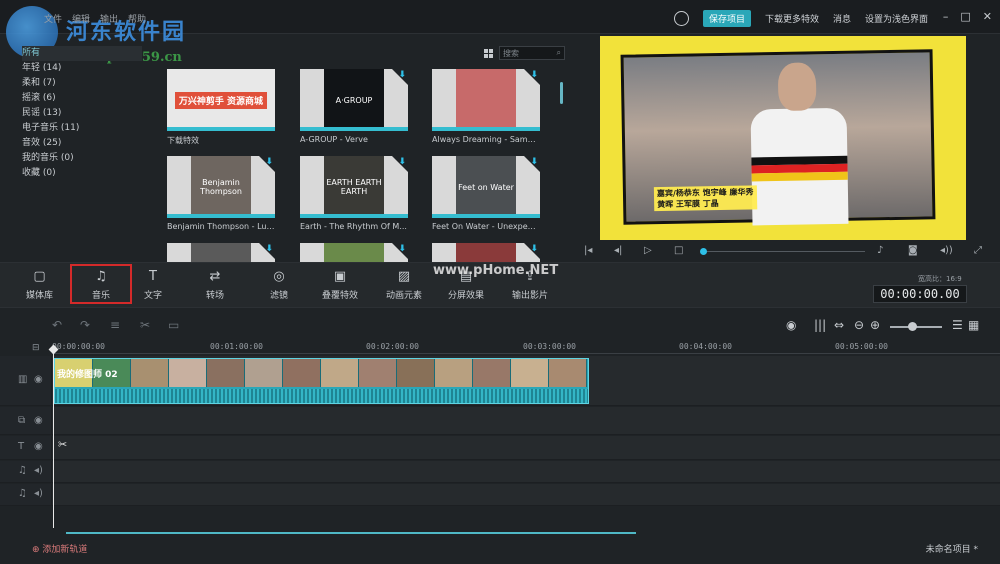 This screenshot has width=1000, height=564. Describe the element at coordinates (81, 18) in the screenshot. I see `menu-edit: 编辑` at that location.